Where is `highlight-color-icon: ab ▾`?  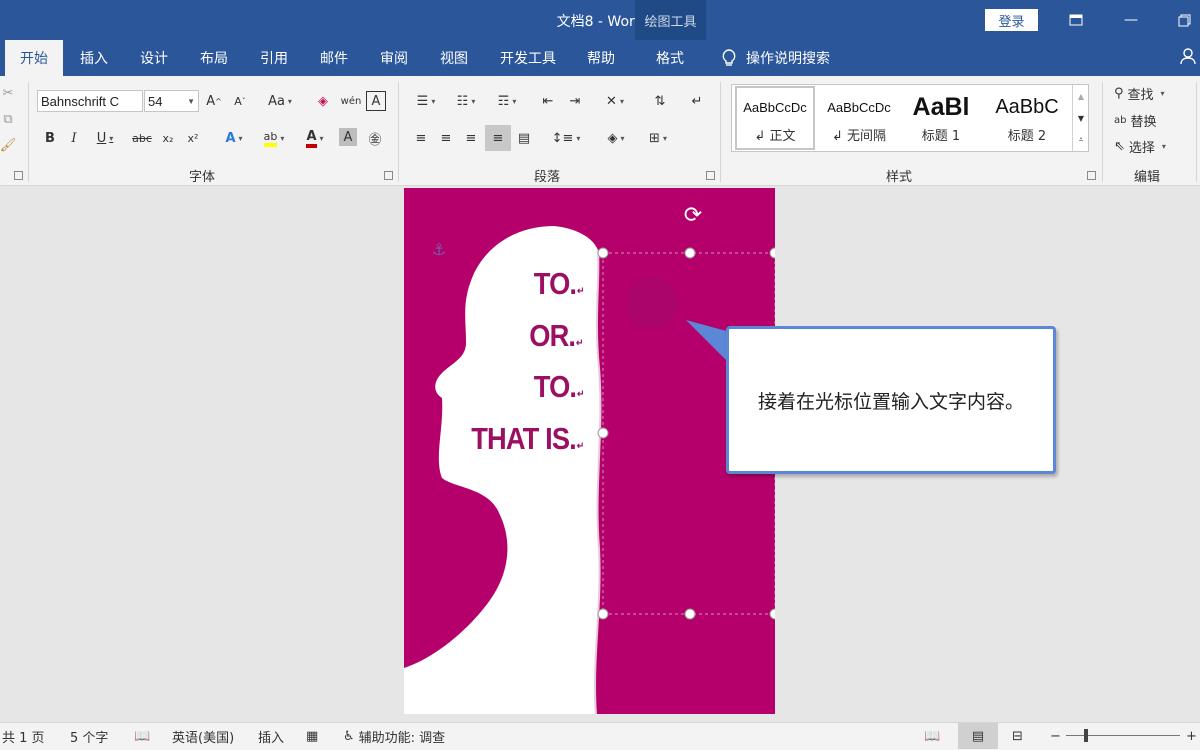
highlight-color-icon: ab ▾ is located at coordinates (274, 138).